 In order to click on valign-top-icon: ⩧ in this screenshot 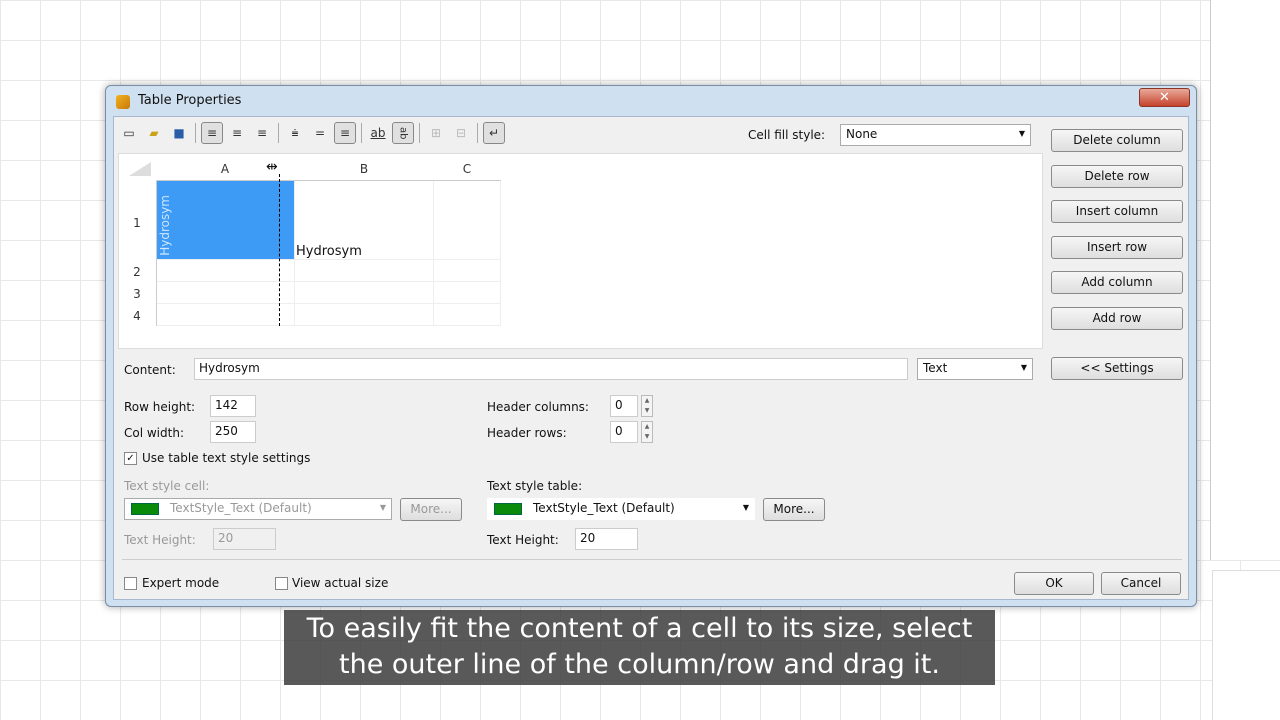, I will do `click(295, 133)`.